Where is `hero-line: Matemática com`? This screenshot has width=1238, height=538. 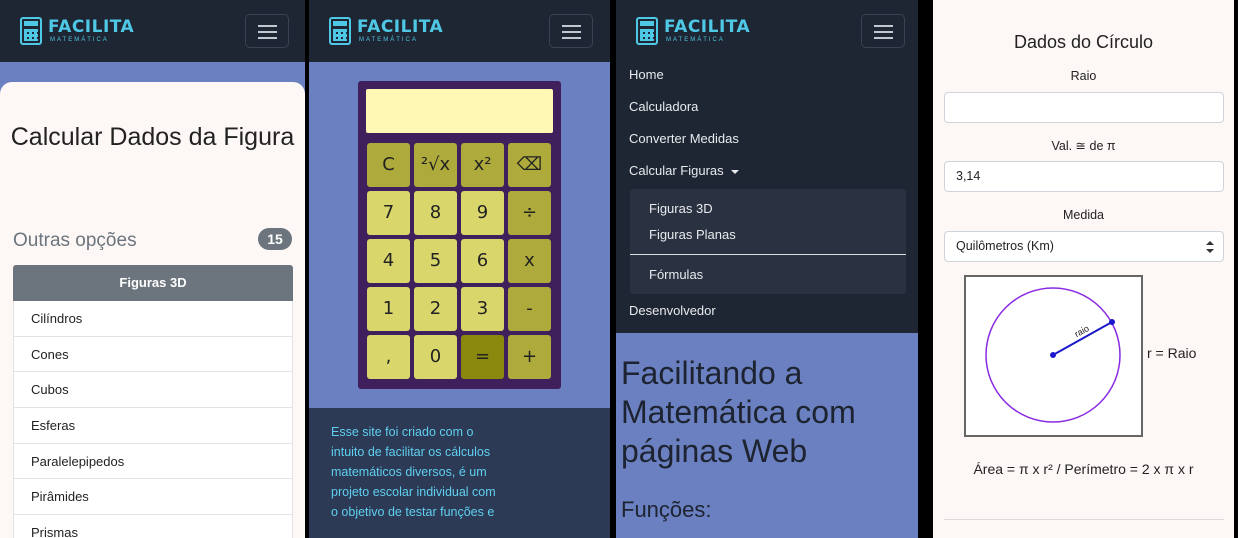 hero-line: Matemática com is located at coordinates (738, 412).